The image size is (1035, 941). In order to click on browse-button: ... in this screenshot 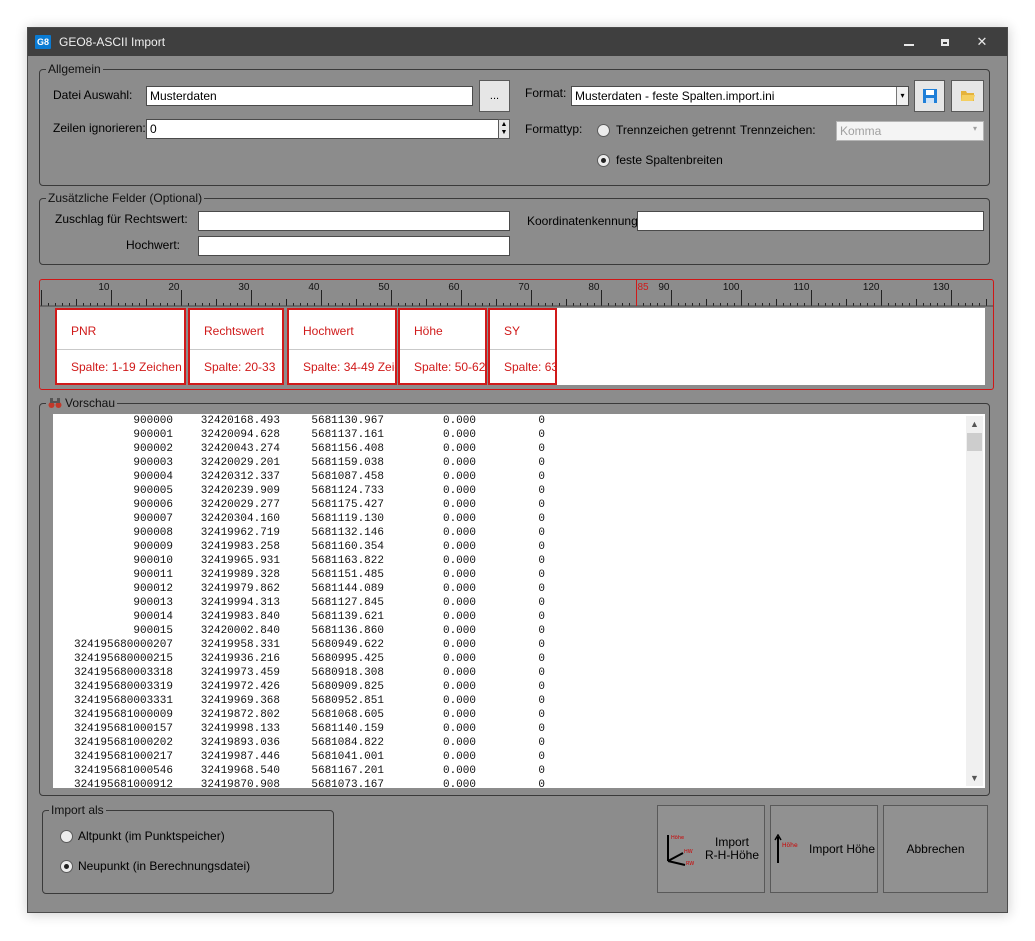, I will do `click(494, 96)`.